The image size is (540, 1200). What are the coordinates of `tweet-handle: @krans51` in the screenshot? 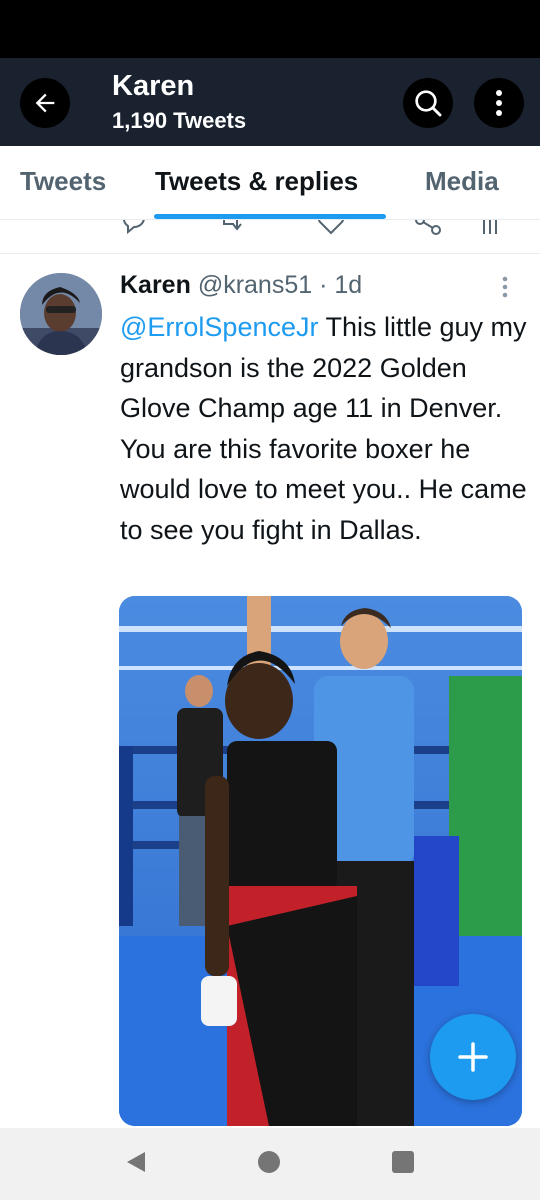 It's located at (255, 285).